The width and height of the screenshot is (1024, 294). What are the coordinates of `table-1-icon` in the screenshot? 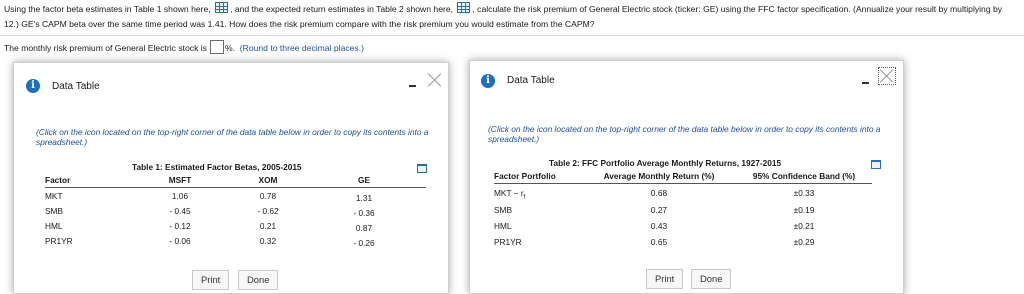 It's located at (222, 7).